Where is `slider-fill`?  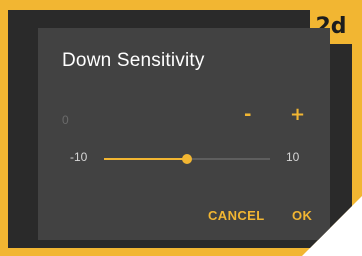
slider-fill is located at coordinates (145, 159).